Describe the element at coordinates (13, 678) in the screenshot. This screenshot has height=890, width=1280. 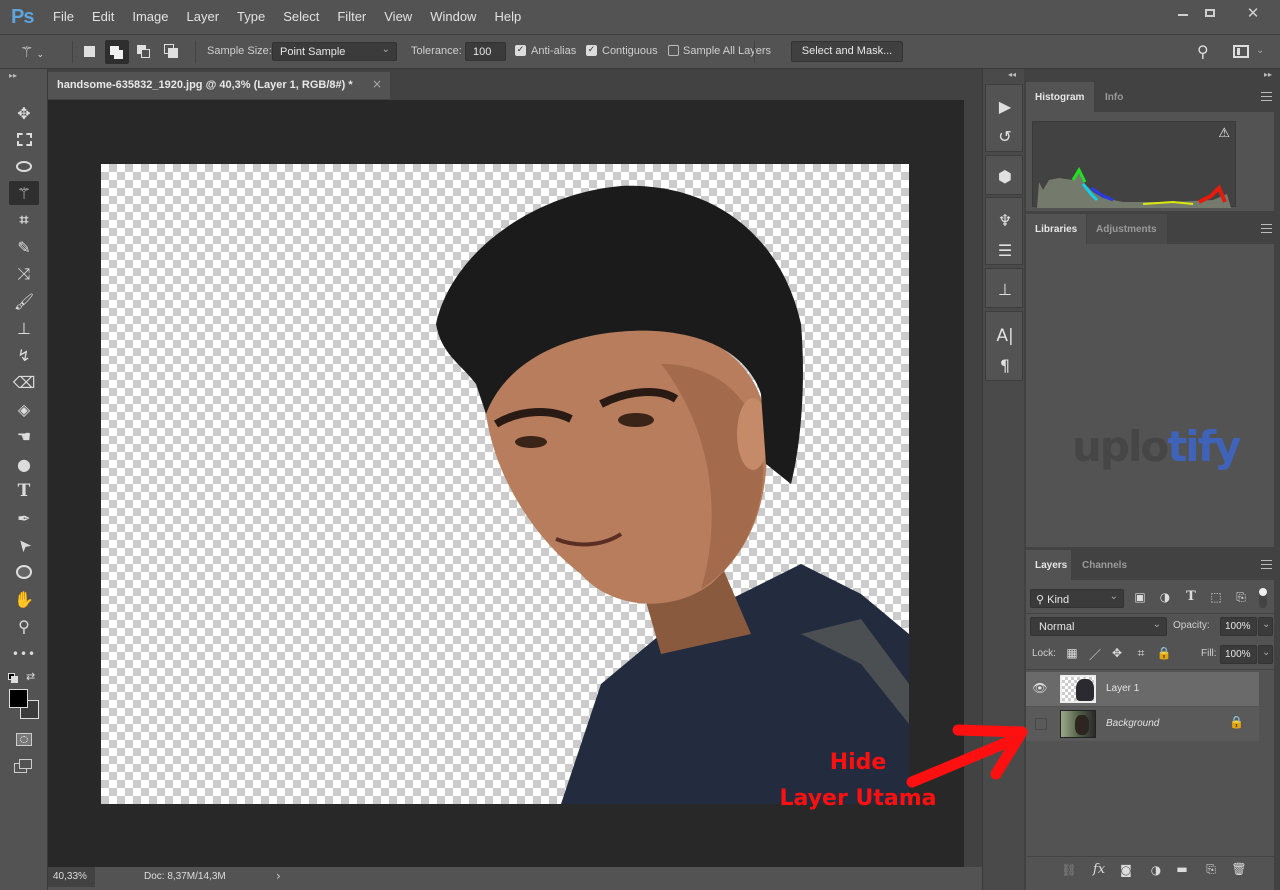
I see `default-colors-button` at that location.